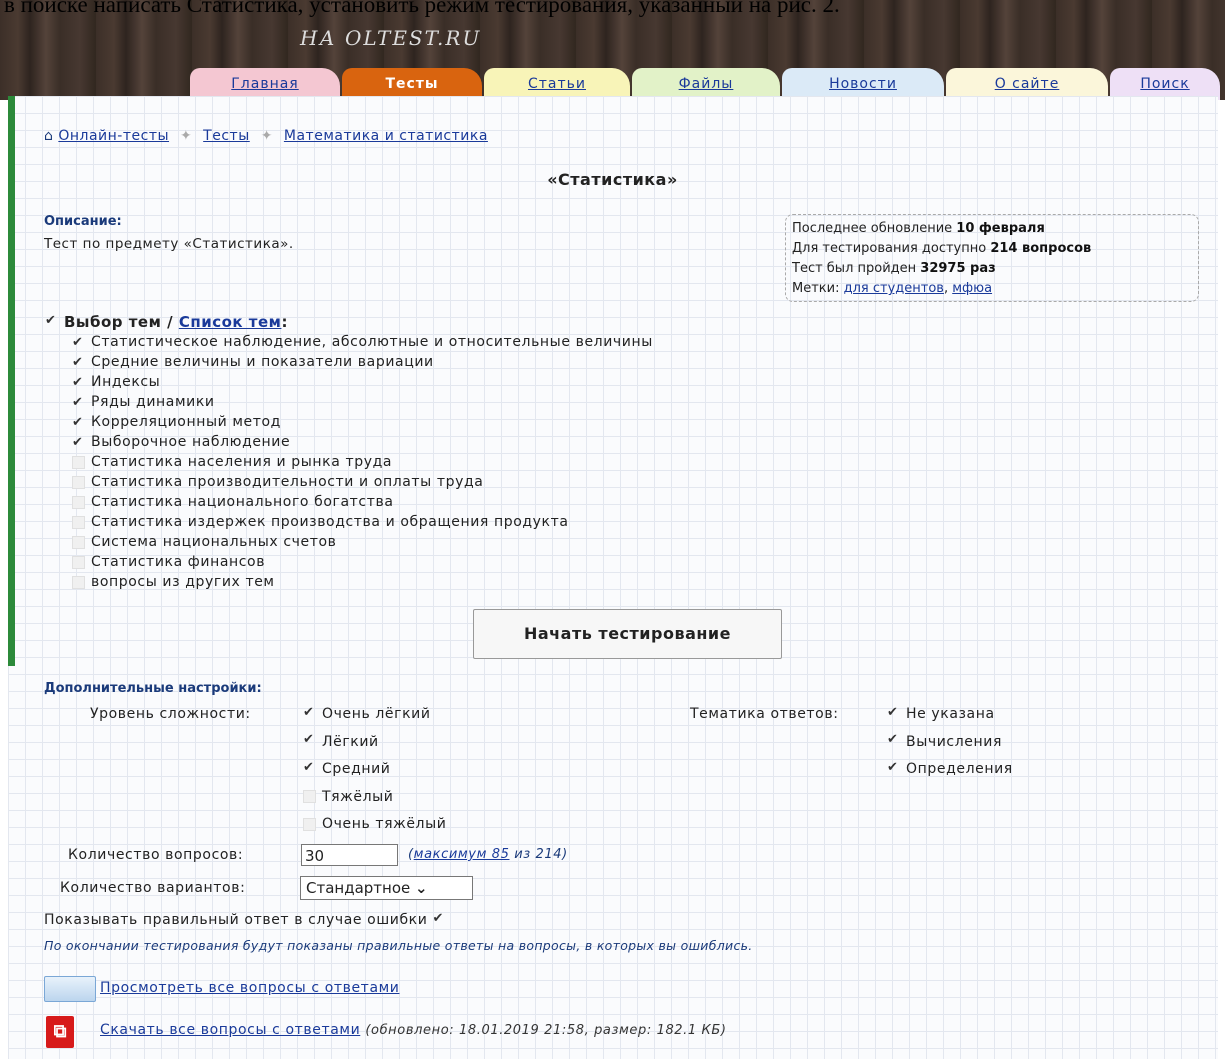 The image size is (1225, 1059). Describe the element at coordinates (230, 1030) in the screenshot. I see `download-questions-link: Скачать все вопросы с ответами` at that location.